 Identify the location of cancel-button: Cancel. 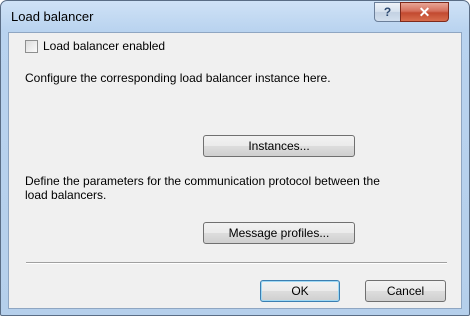
(405, 291).